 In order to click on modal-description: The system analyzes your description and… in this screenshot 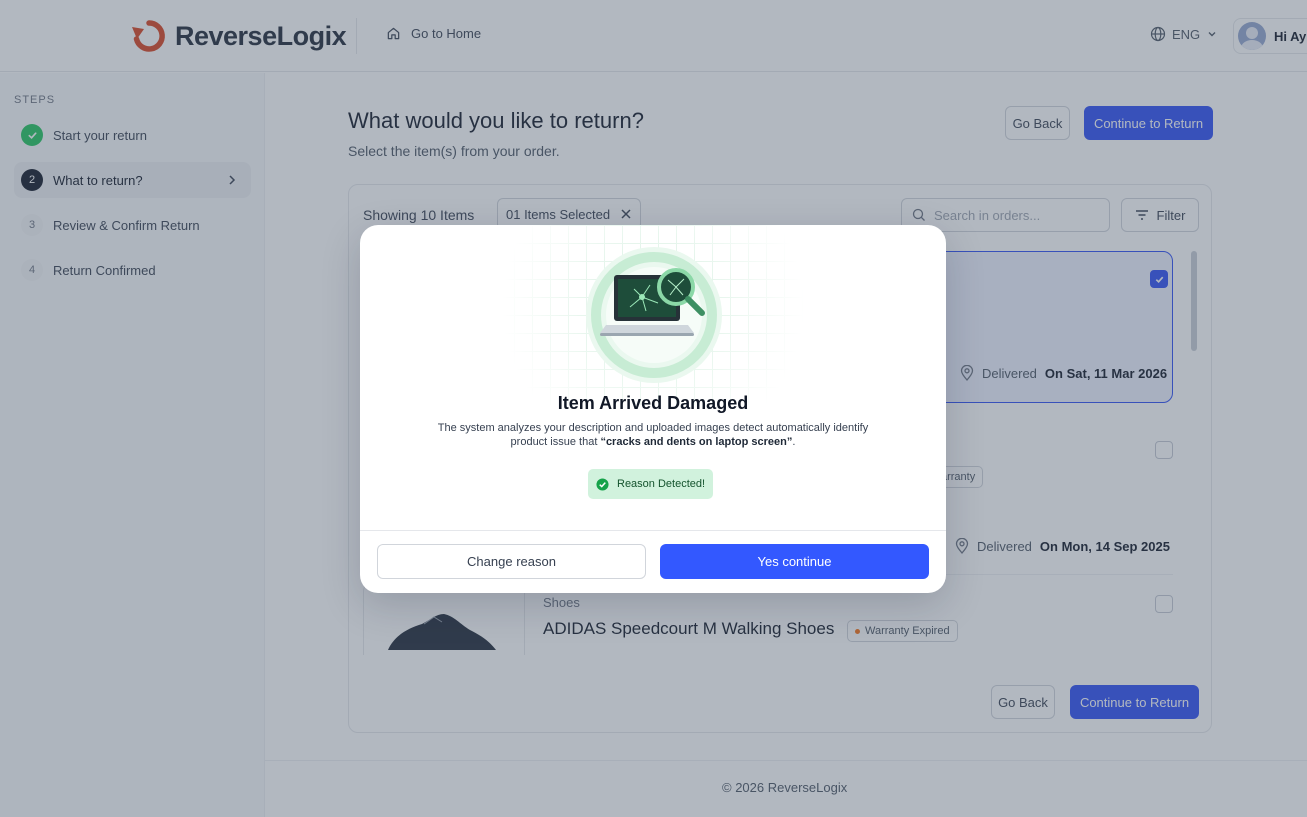, I will do `click(653, 435)`.